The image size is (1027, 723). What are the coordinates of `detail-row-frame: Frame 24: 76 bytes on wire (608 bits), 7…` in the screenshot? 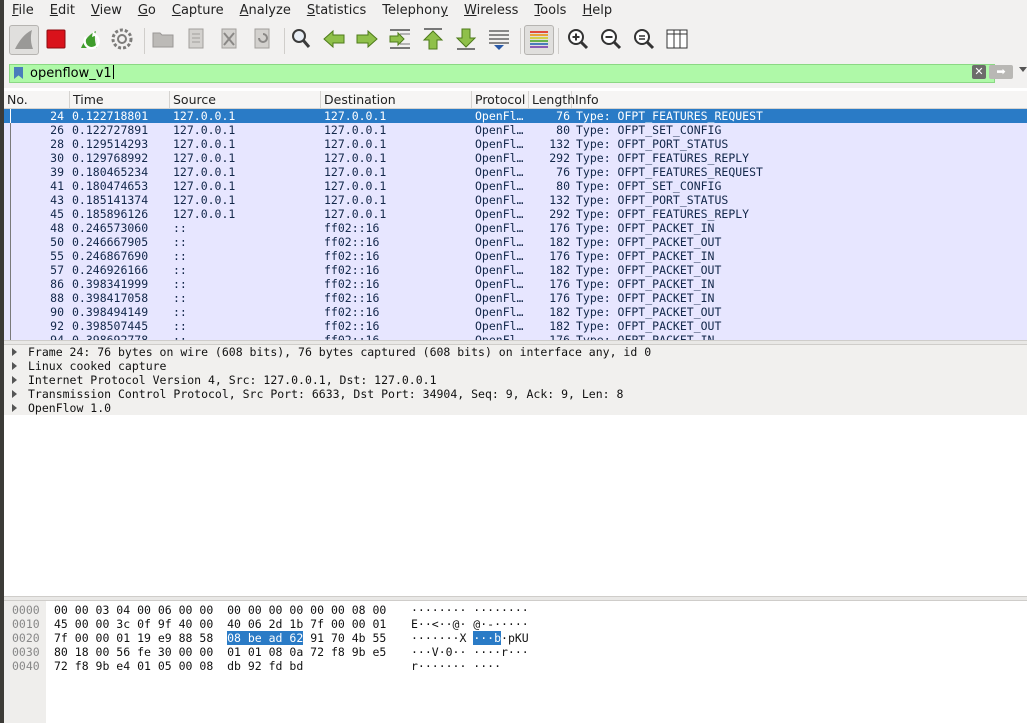 It's located at (515, 352).